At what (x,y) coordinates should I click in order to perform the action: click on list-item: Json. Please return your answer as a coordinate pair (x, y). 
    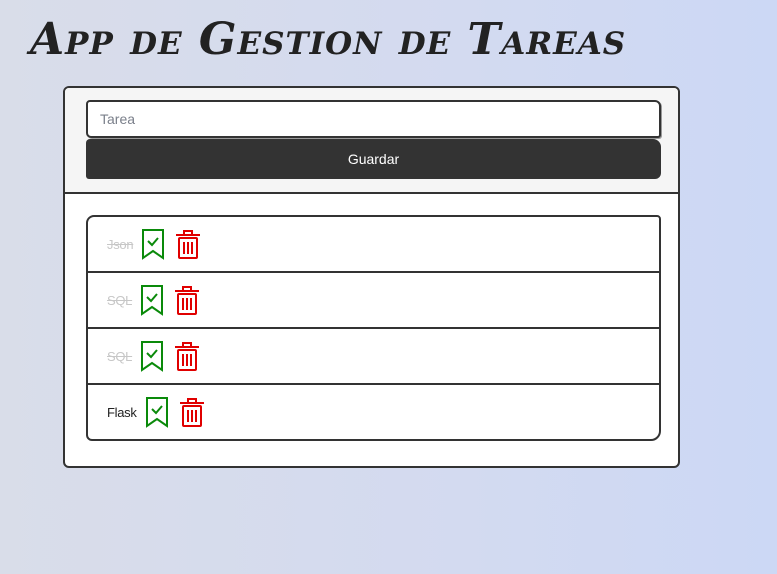
    Looking at the image, I should click on (373, 244).